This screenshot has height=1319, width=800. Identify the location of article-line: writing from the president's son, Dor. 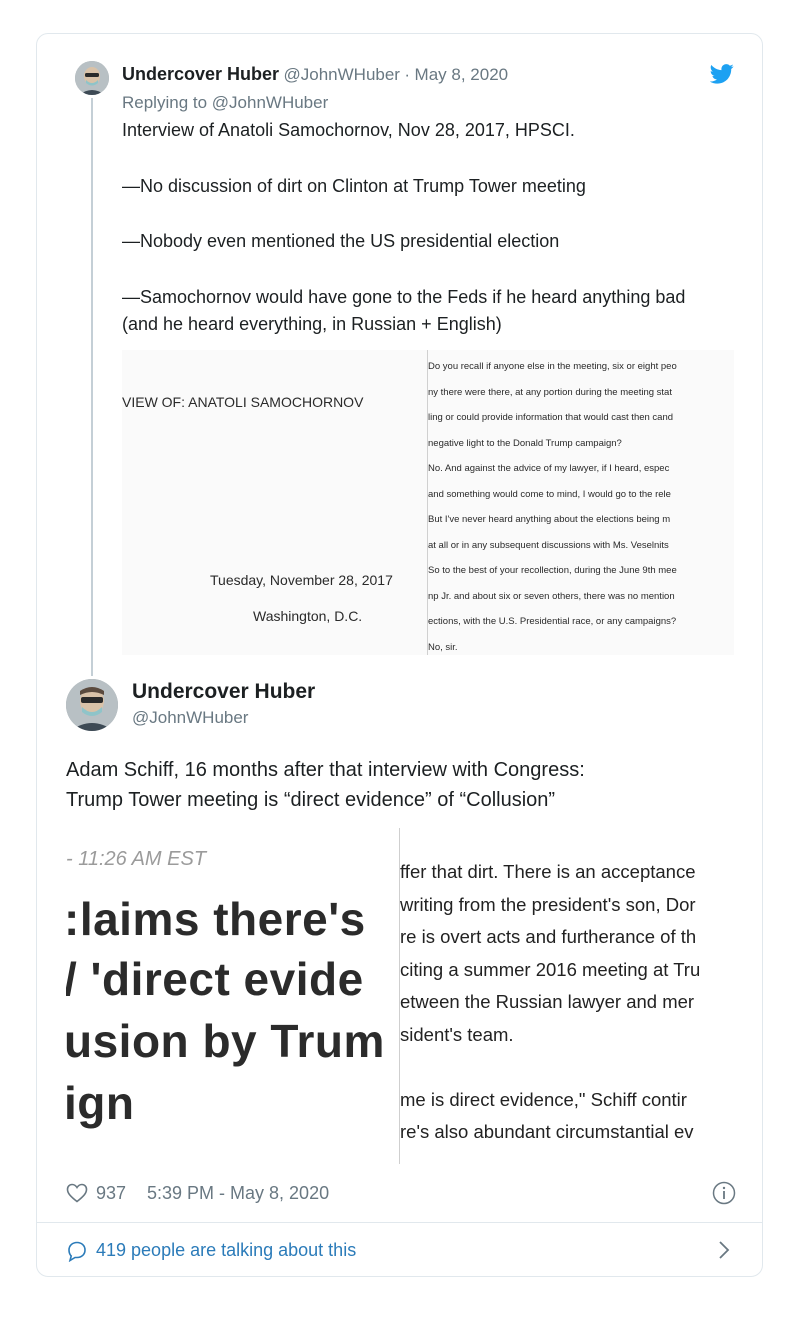
(548, 904).